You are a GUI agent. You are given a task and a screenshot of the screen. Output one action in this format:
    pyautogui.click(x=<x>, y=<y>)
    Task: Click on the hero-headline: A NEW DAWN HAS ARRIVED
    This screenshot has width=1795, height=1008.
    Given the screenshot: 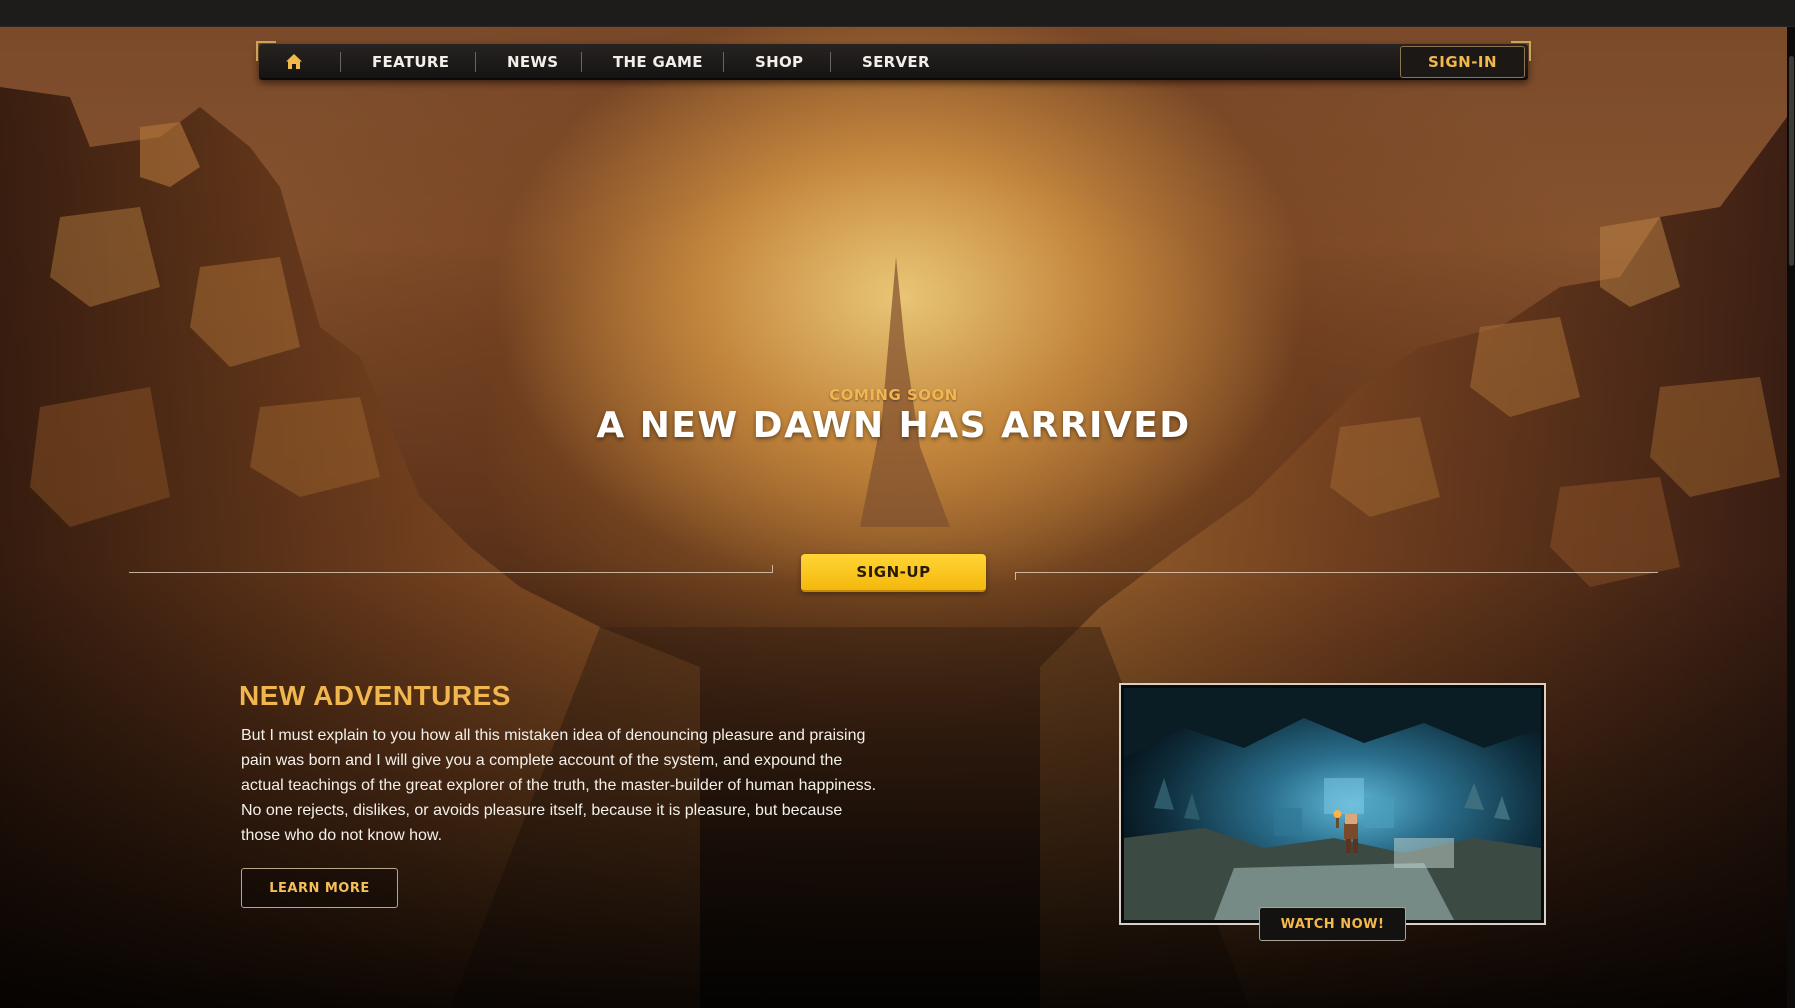 What is the action you would take?
    pyautogui.click(x=893, y=425)
    